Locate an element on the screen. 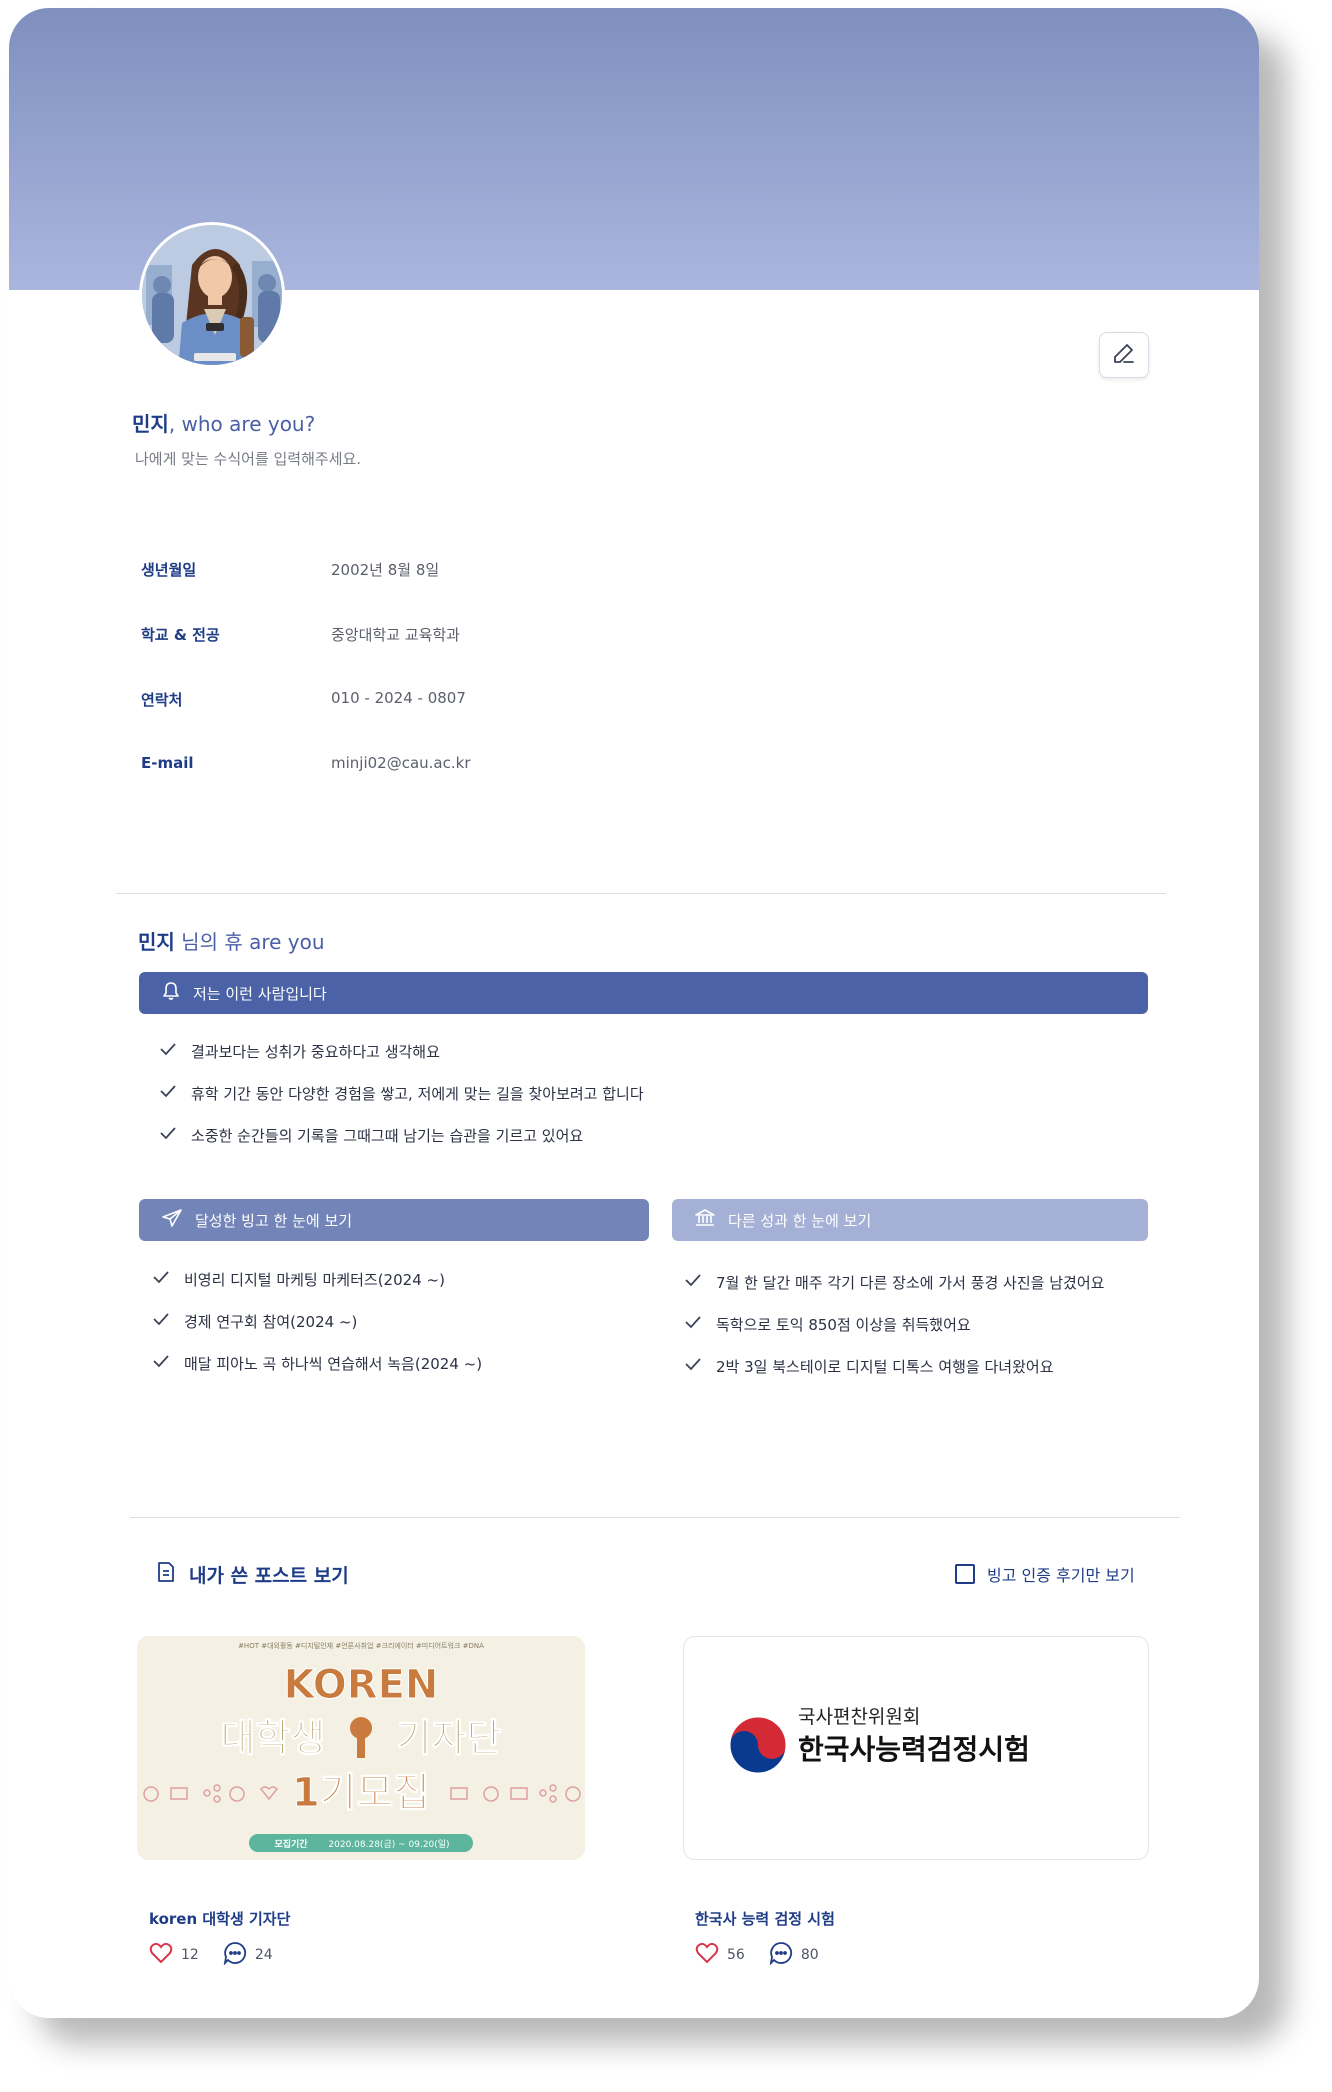 The image size is (1332, 2092). list-item: 결과보다는 성취가 중요하다고 생각해요 is located at coordinates (401, 1051).